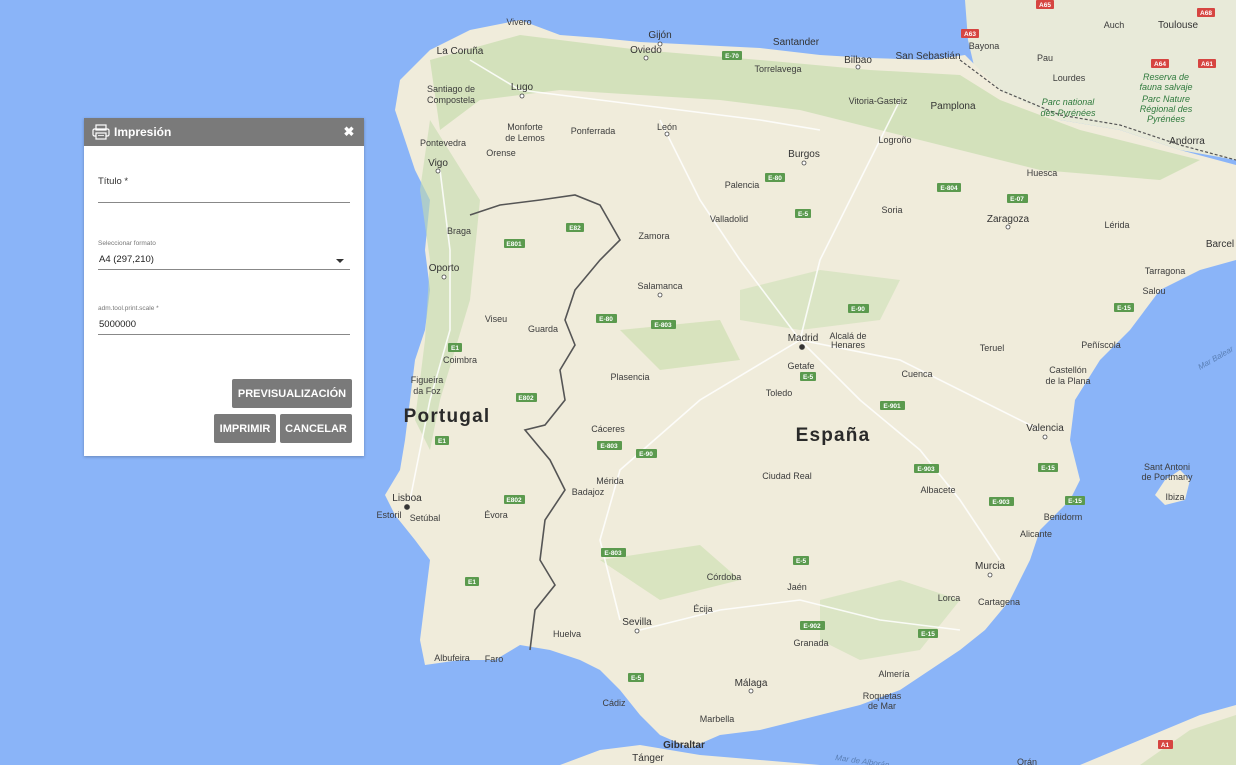 Image resolution: width=1236 pixels, height=765 pixels. I want to click on scale-field: adm.tool.print.scale * 5000000, so click(224, 320).